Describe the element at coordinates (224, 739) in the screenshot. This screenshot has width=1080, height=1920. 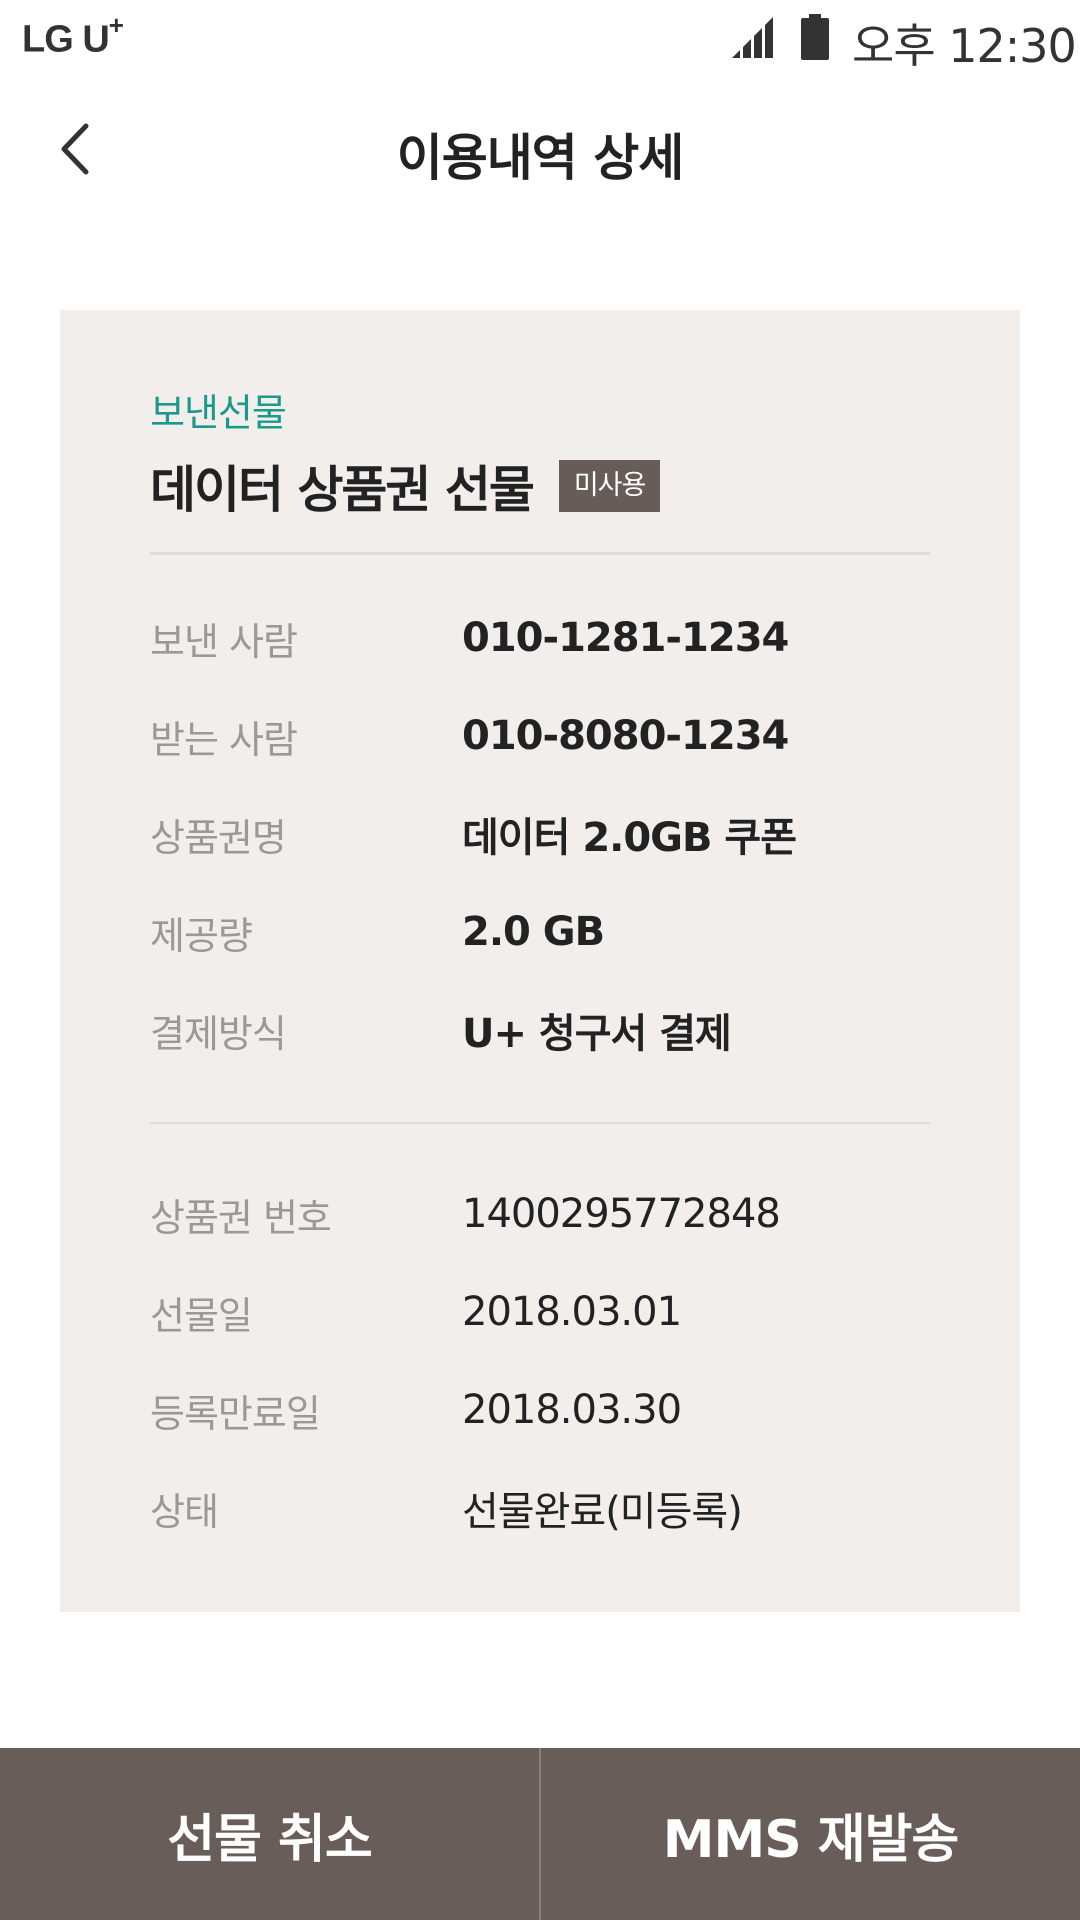
I see `recipient-label: 받는 사람` at that location.